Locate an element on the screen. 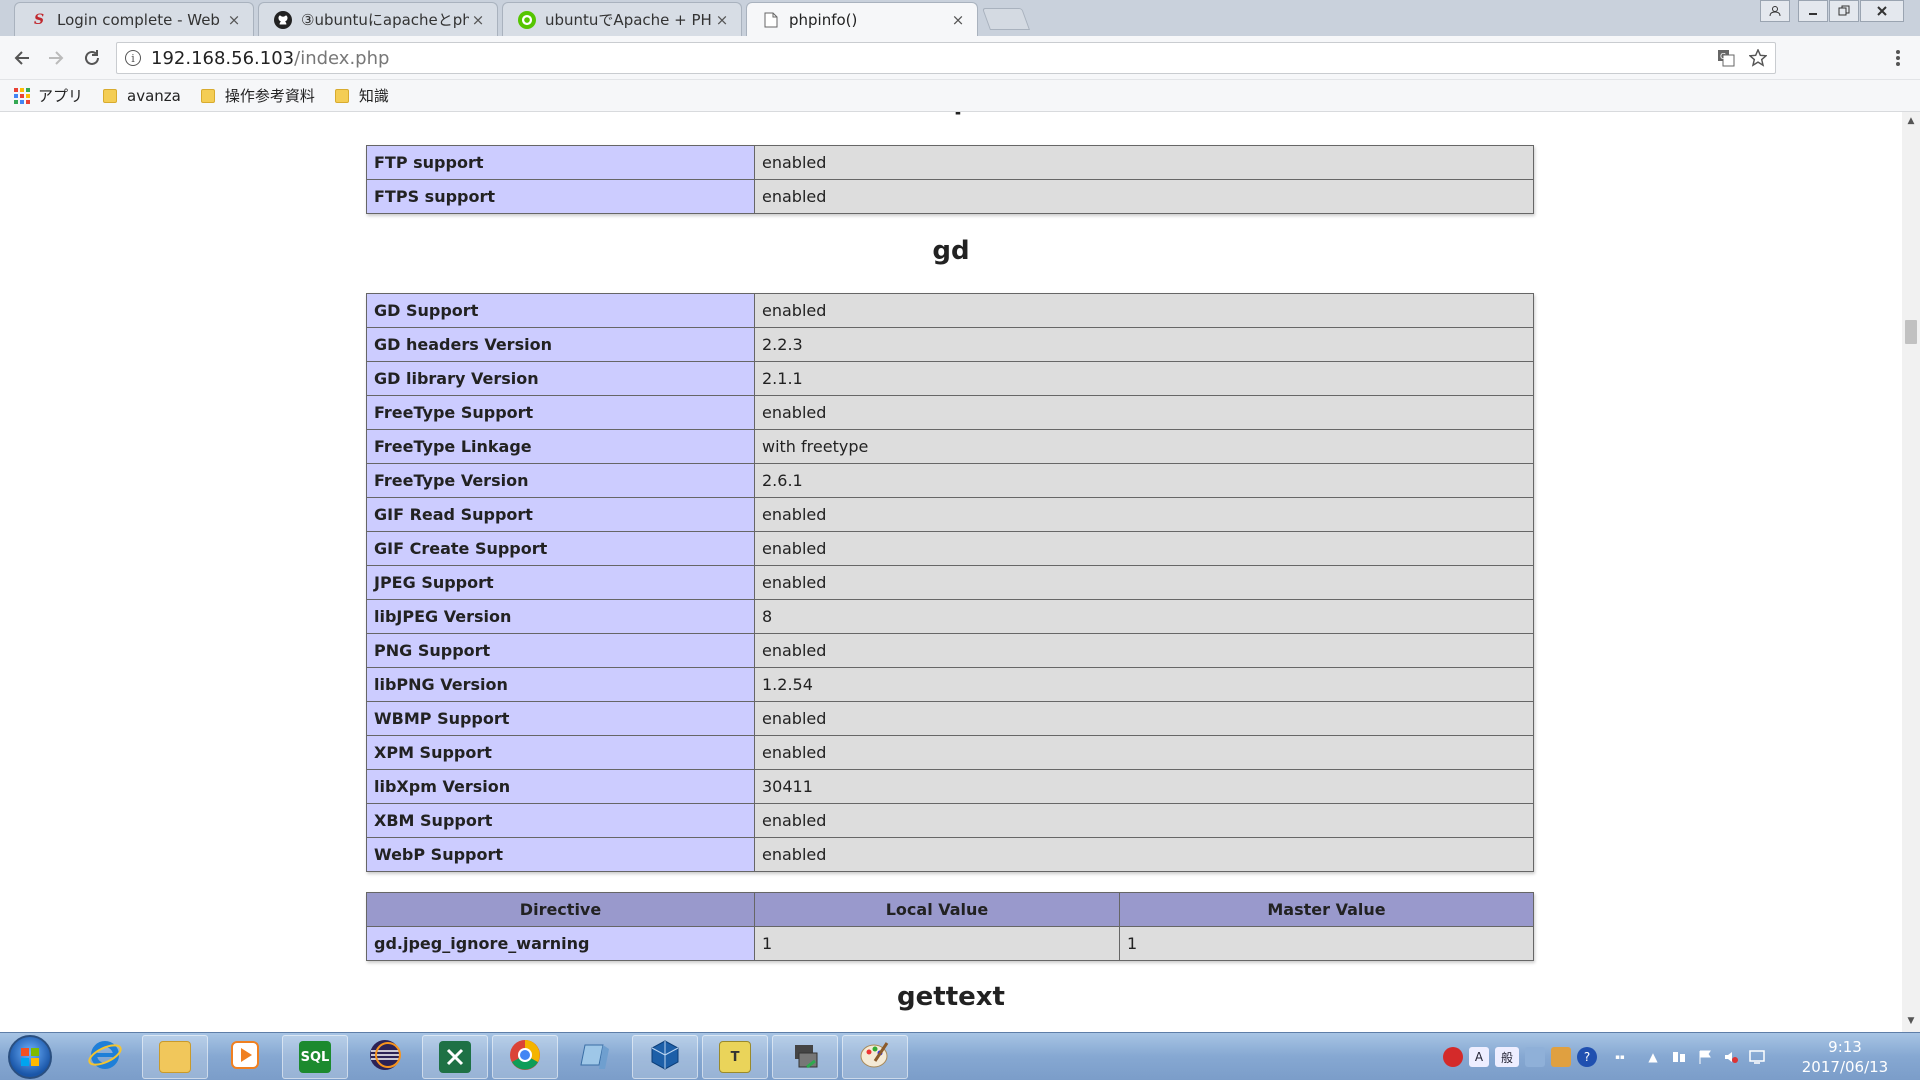 This screenshot has width=1920, height=1080. scroll-down-arrow-icon: ▼ is located at coordinates (1911, 1024).